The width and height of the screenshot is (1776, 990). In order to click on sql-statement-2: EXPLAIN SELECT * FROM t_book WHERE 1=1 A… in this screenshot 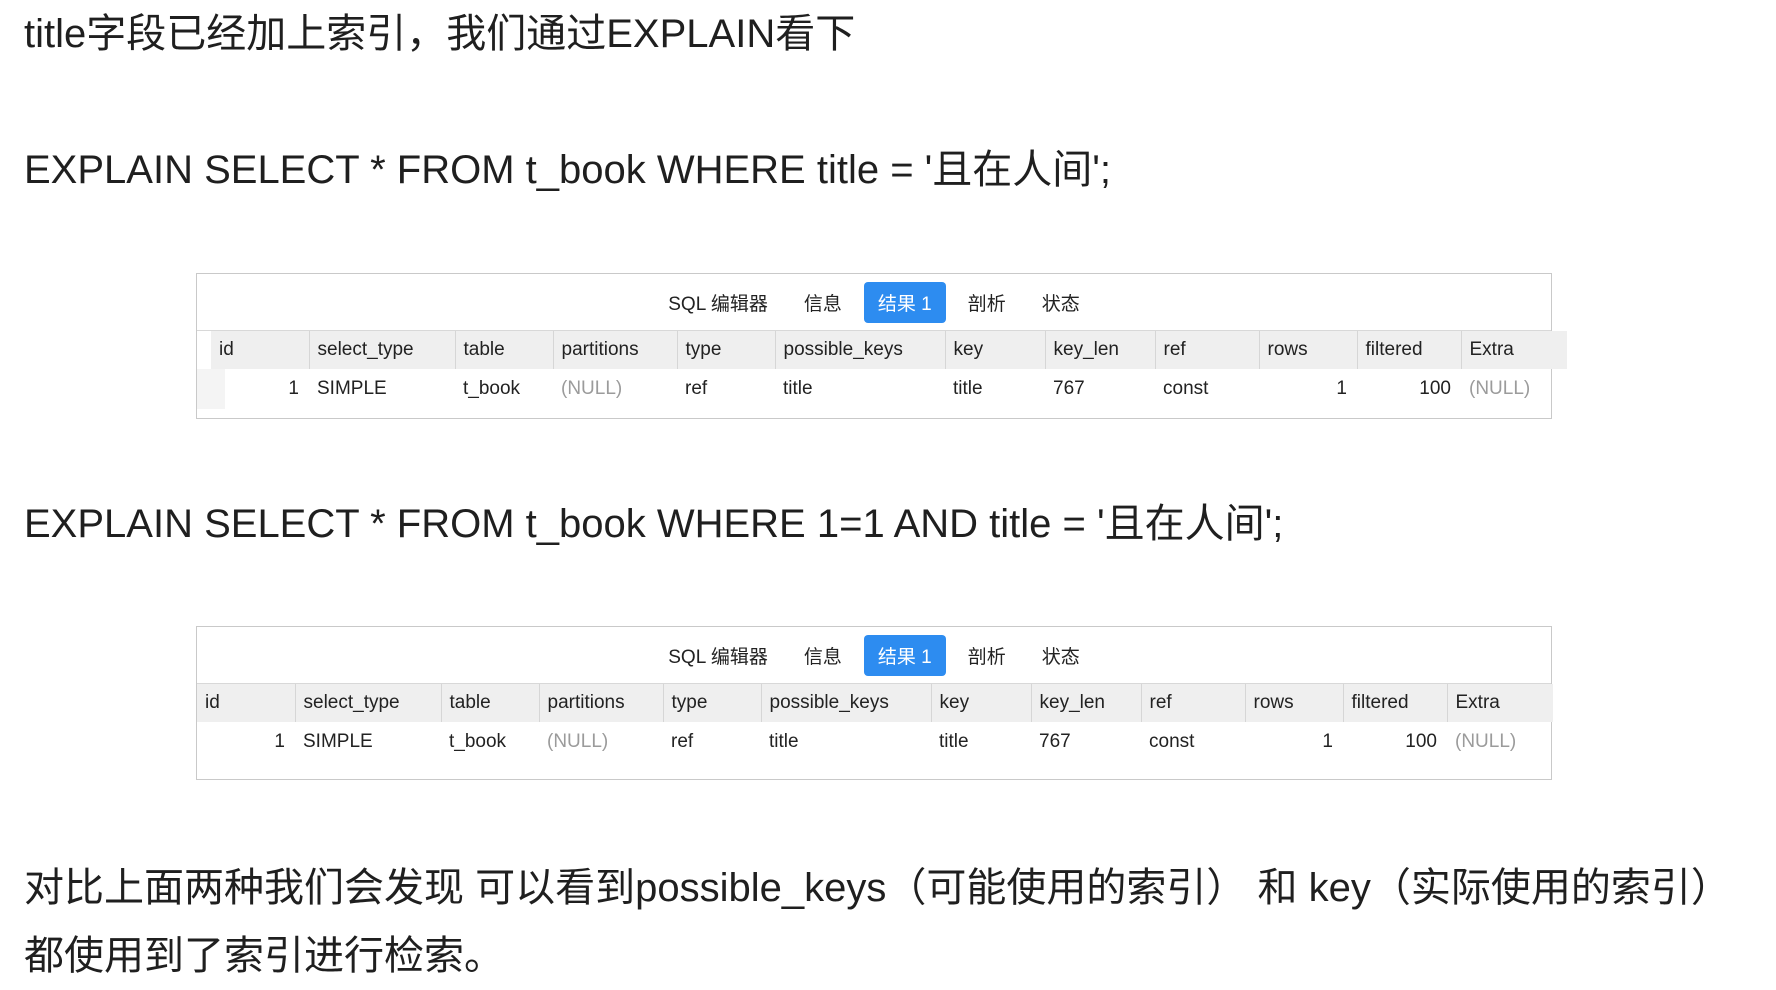, I will do `click(654, 524)`.